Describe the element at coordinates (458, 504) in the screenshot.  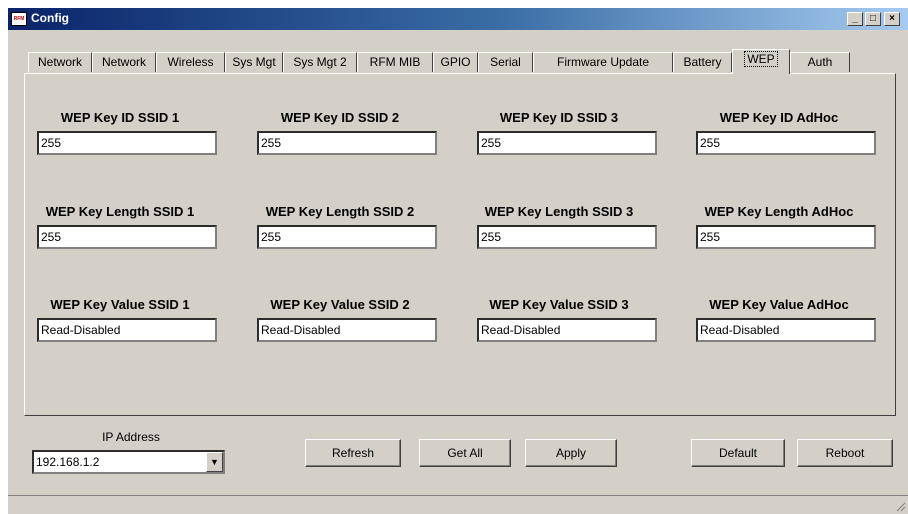
I see `status-bar` at that location.